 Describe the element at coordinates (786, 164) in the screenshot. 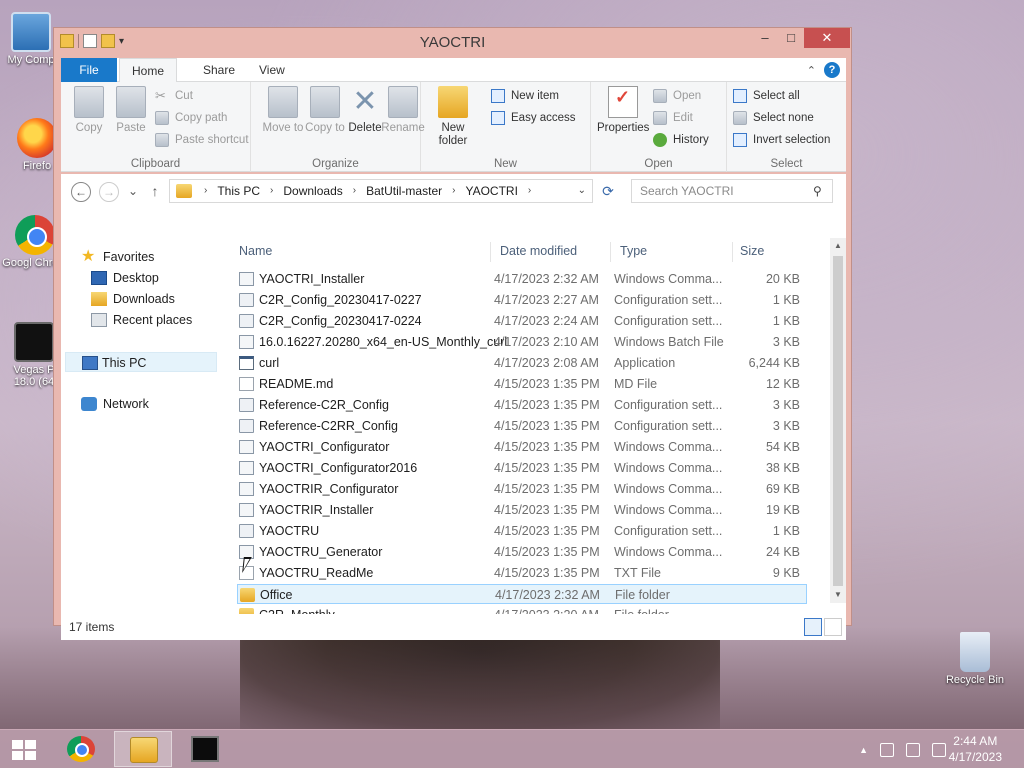

I see `group-label: Select` at that location.